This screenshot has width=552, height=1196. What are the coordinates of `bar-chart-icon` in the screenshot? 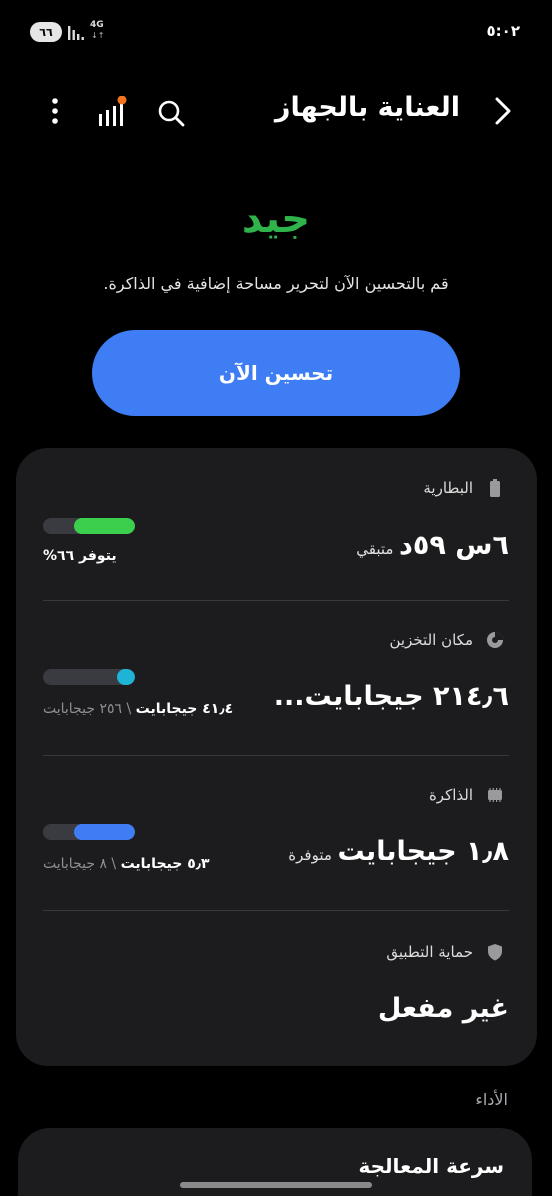 It's located at (113, 110).